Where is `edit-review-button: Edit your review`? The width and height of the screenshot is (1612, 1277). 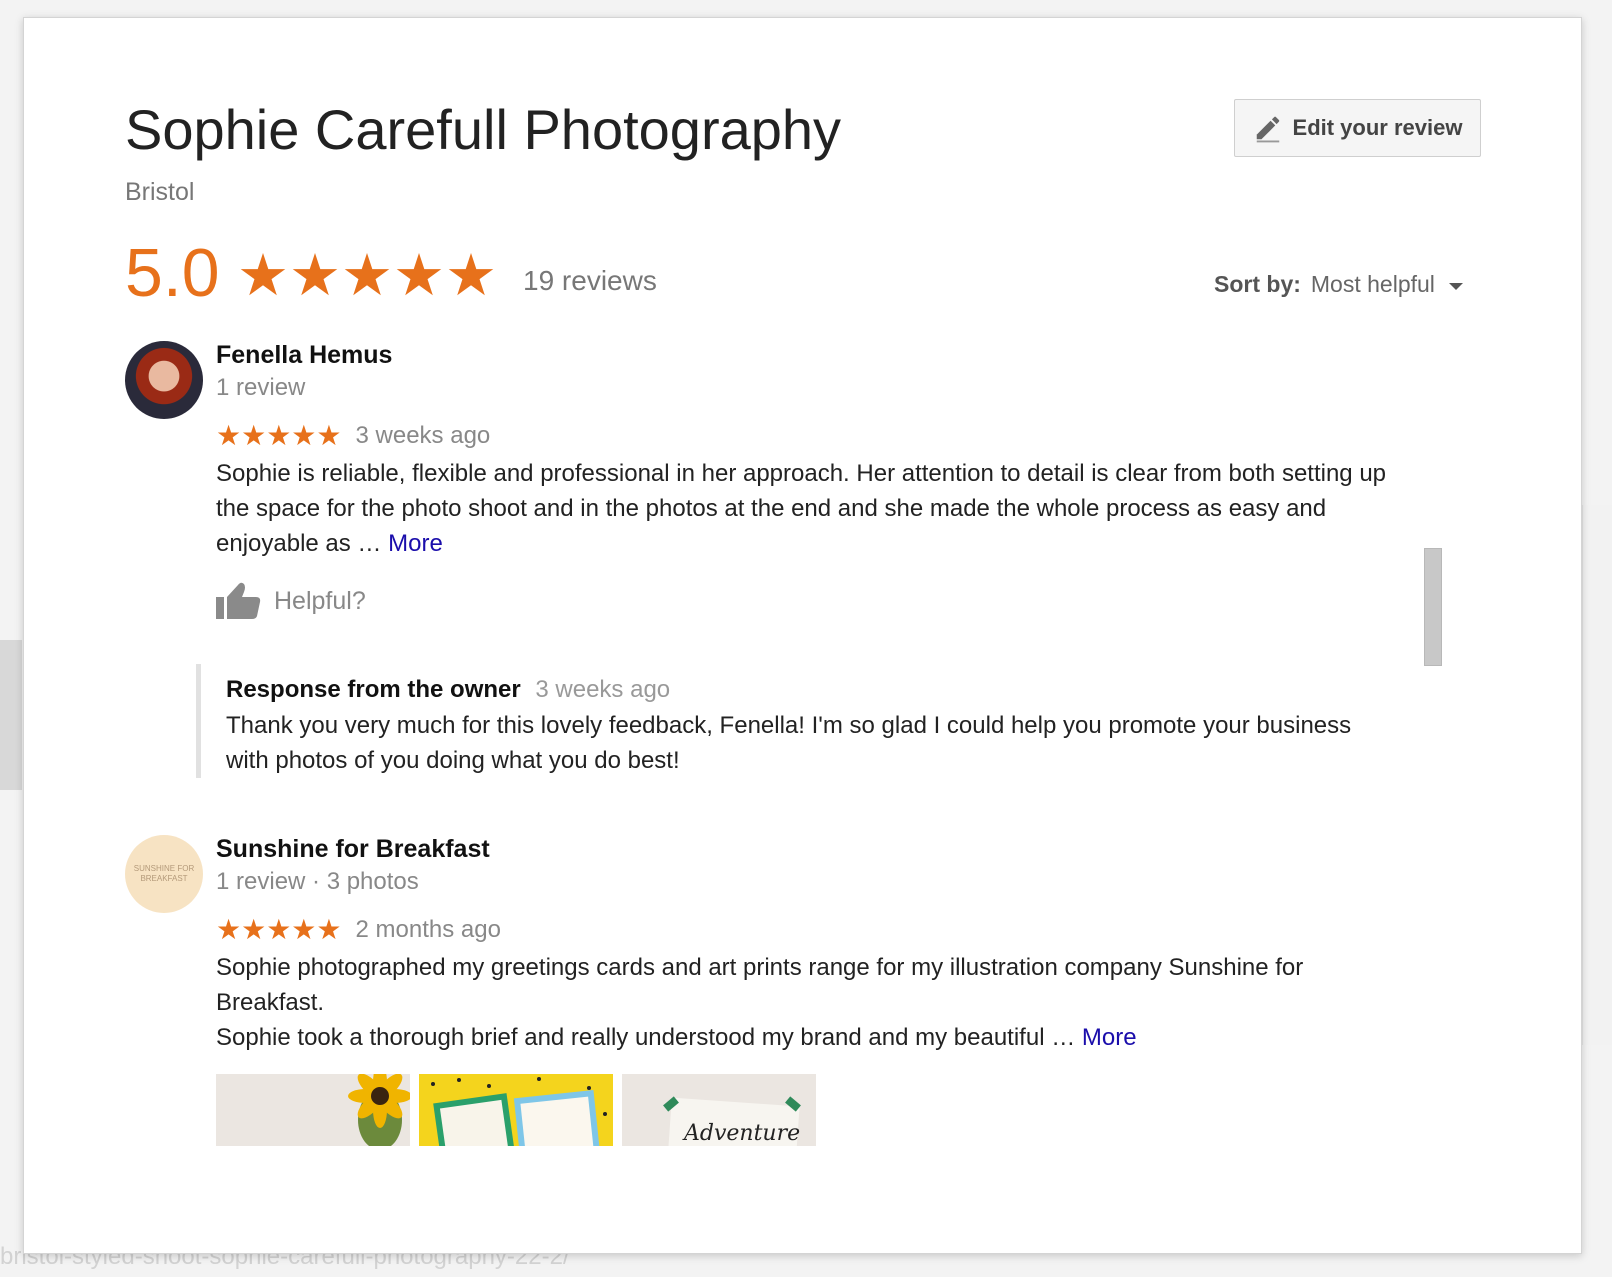
edit-review-button: Edit your review is located at coordinates (1357, 128).